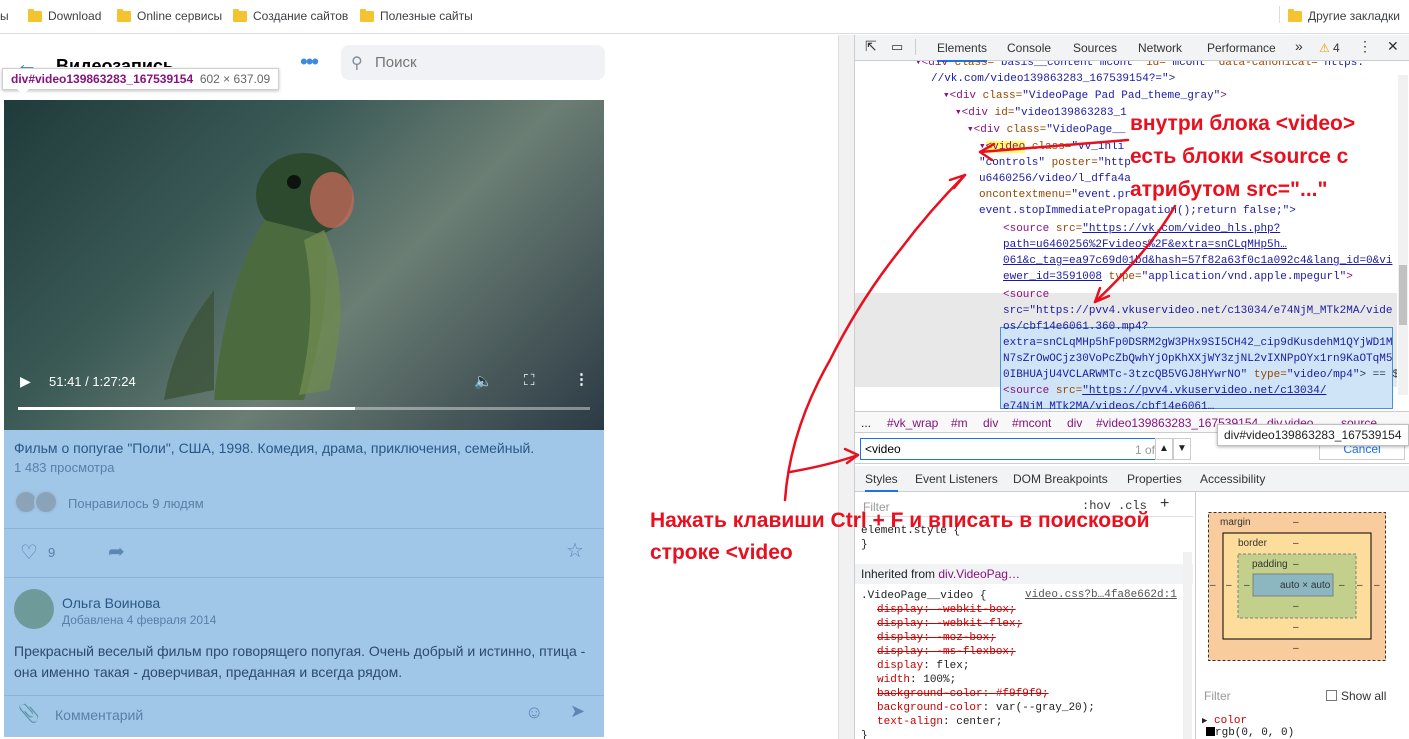 This screenshot has width=1409, height=739. What do you see at coordinates (304, 408) in the screenshot?
I see `progress-bar` at bounding box center [304, 408].